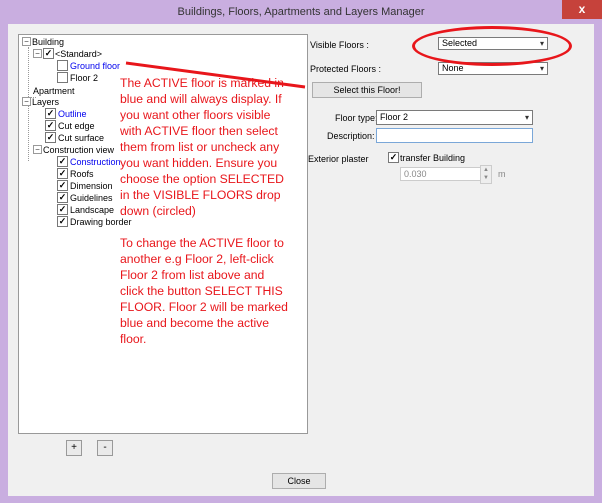  Describe the element at coordinates (492, 46) in the screenshot. I see `annotation-circle` at that location.